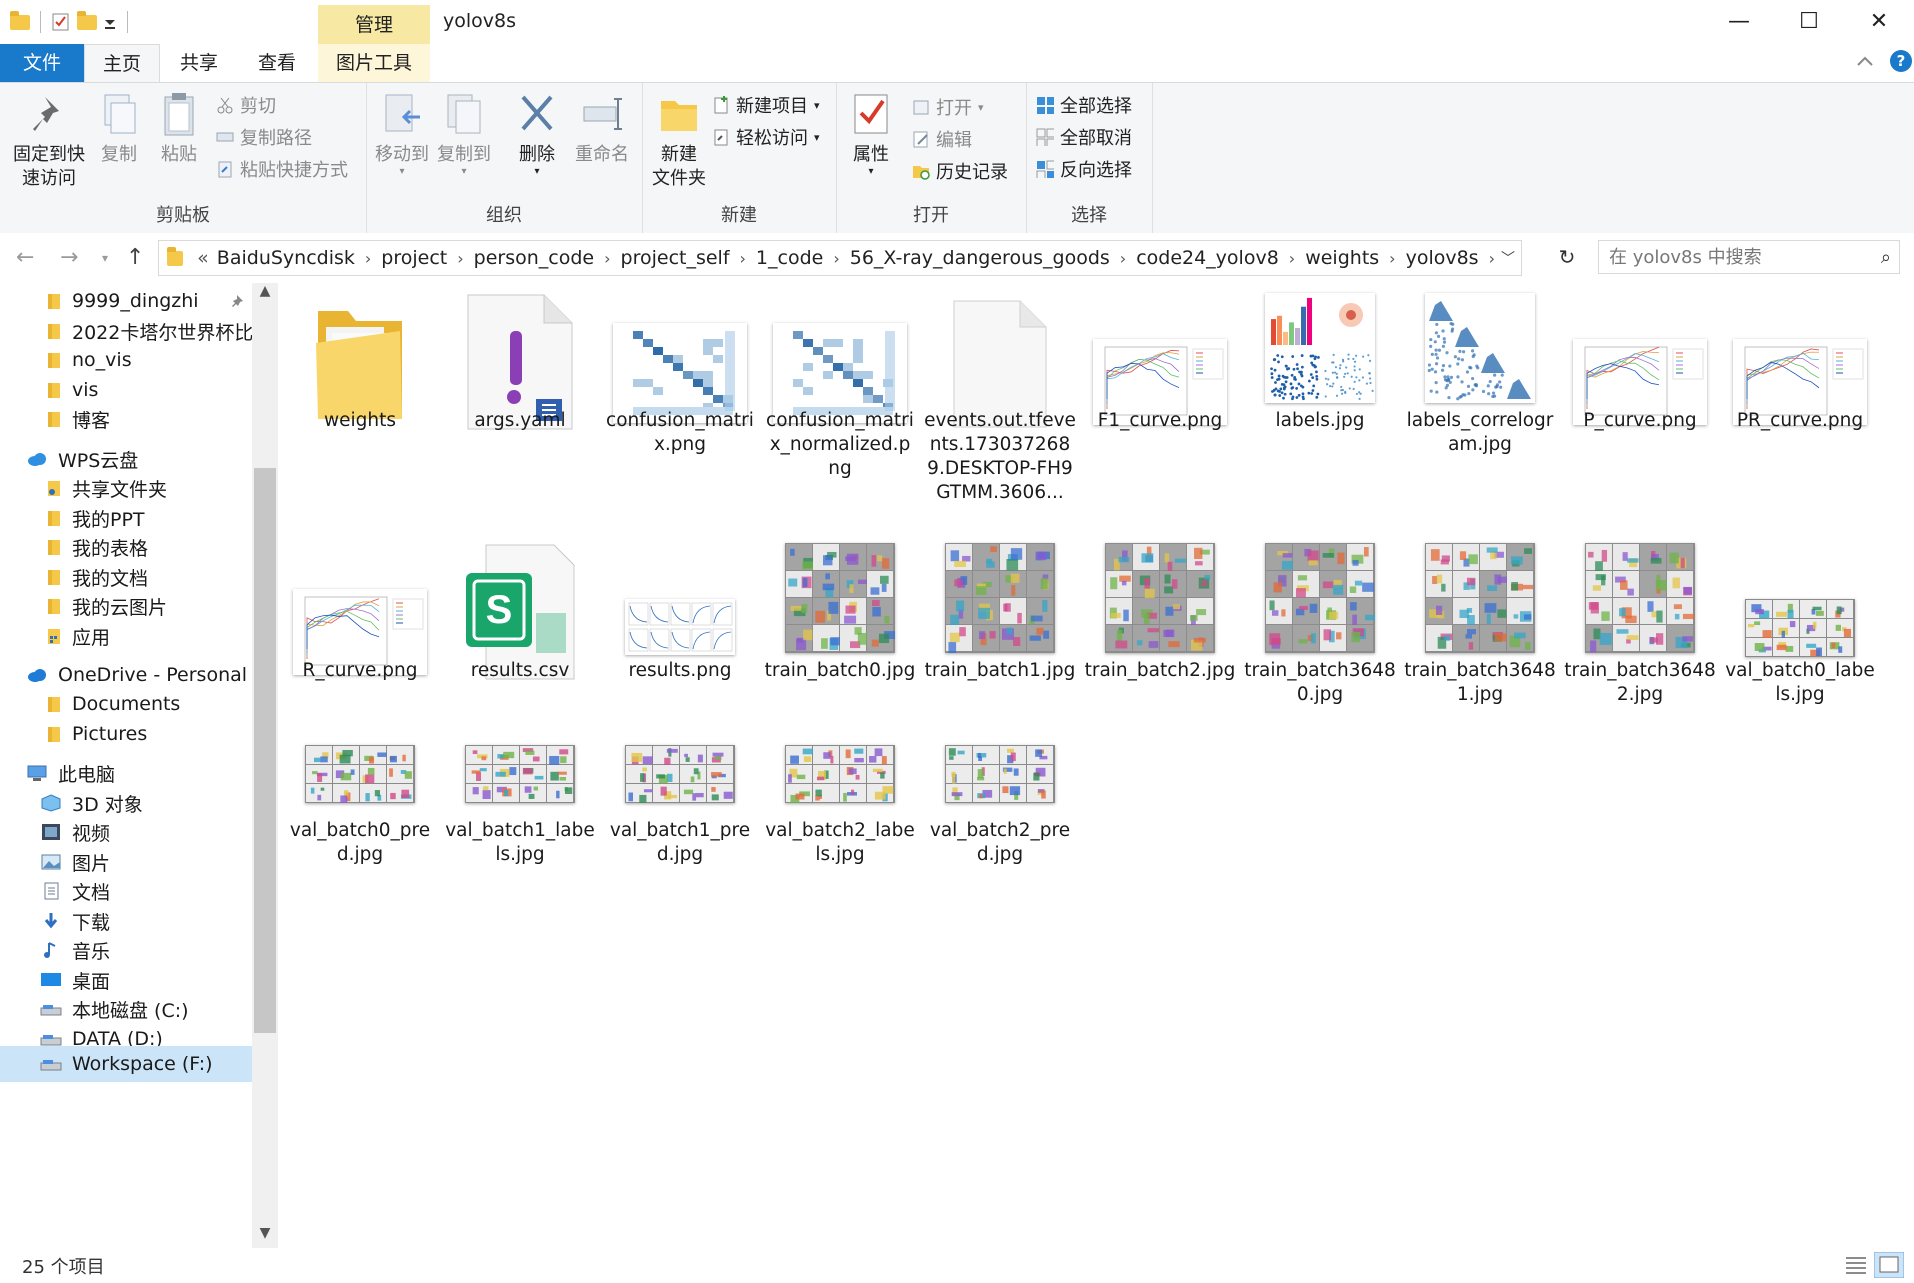  I want to click on file-item: args.yaml, so click(520, 403).